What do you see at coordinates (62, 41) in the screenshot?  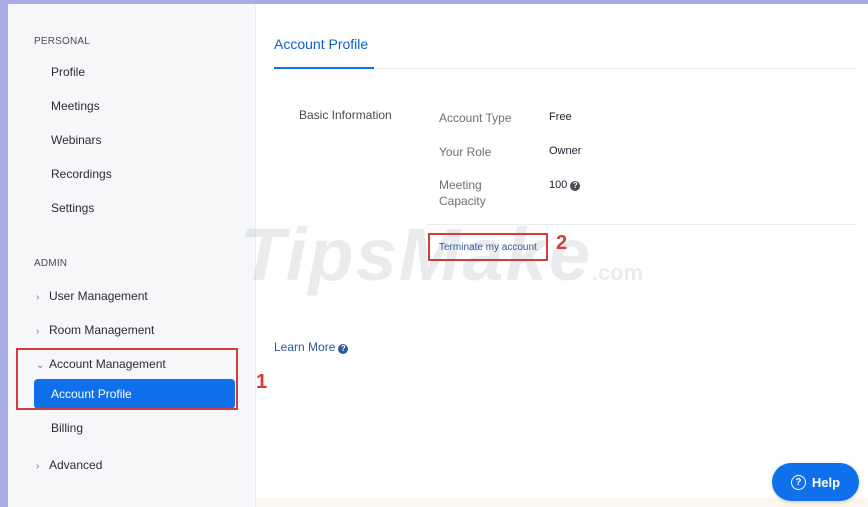 I see `section-label-personal: PERSONAL` at bounding box center [62, 41].